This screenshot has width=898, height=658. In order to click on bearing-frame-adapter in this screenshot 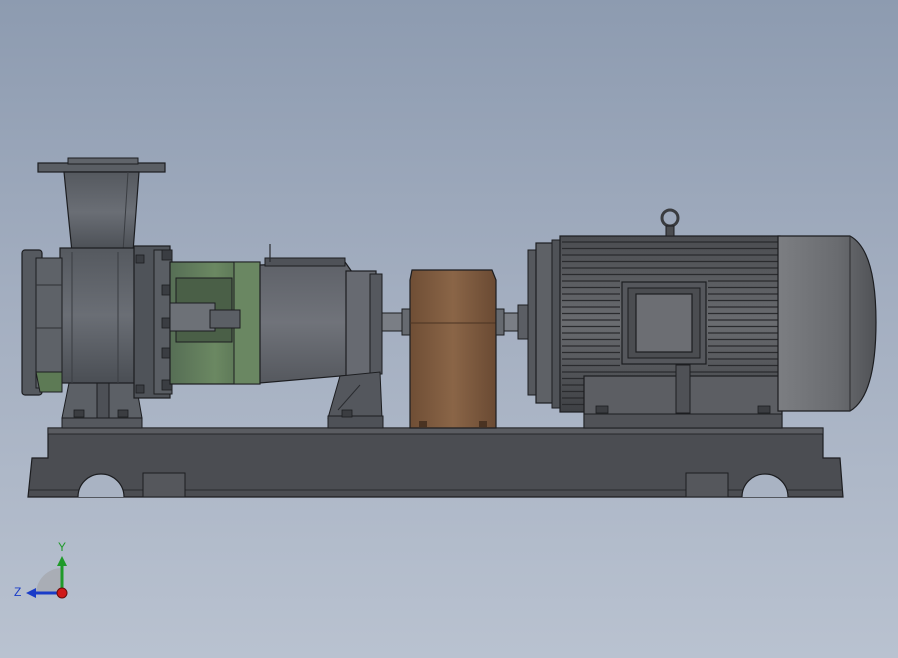, I will do `click(215, 323)`.